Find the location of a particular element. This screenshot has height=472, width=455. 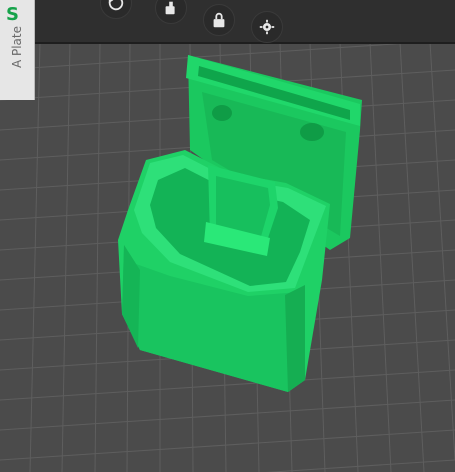

lock-icon is located at coordinates (219, 20).